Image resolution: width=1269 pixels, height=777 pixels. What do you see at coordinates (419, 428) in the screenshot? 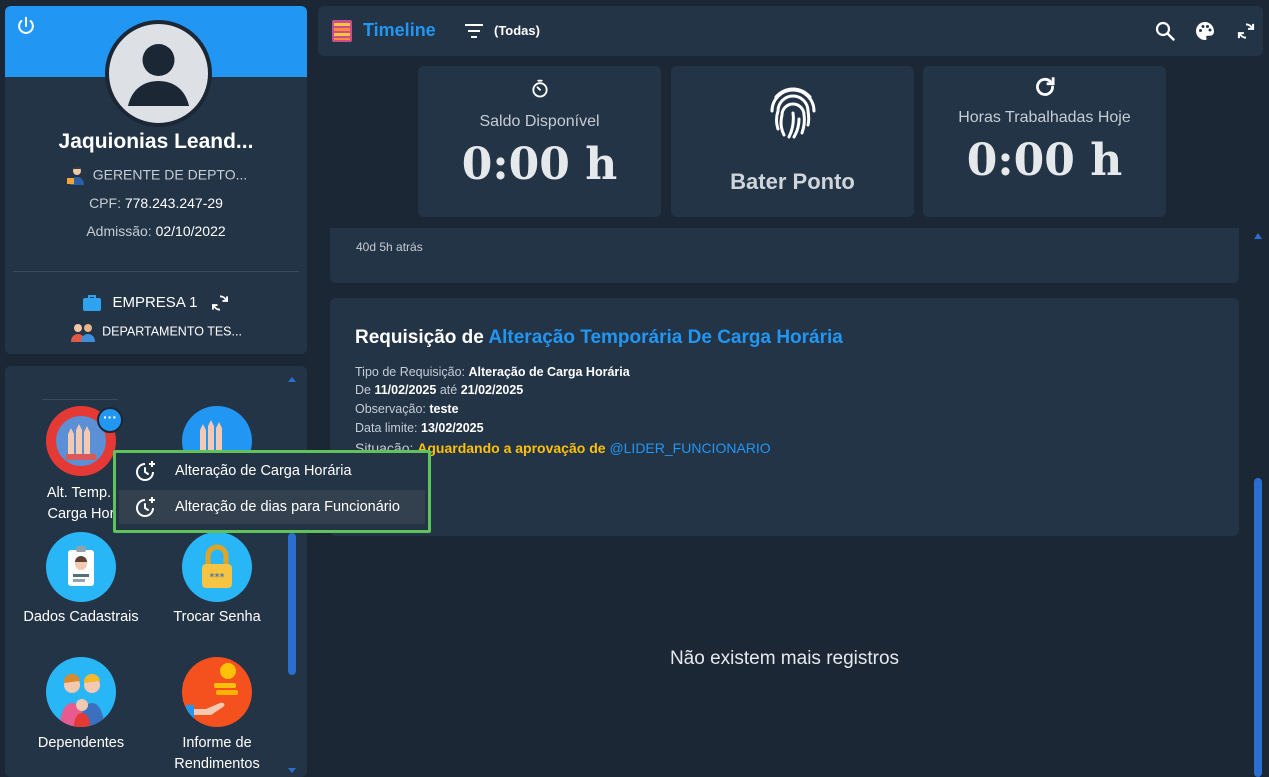
I see `request-deadline: Data limite: 13/02/2025` at bounding box center [419, 428].